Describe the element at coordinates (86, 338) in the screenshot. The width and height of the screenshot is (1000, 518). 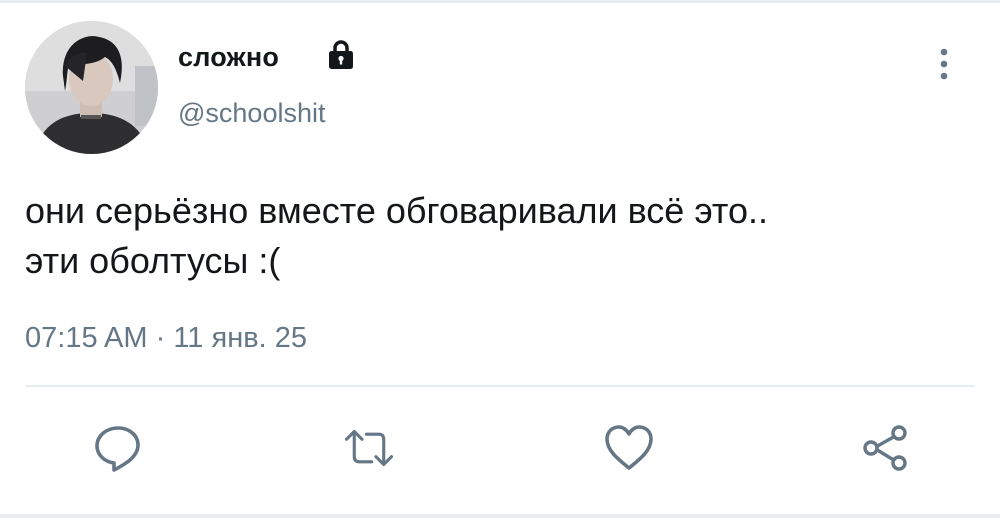
I see `tweet-time: 07:15 AM` at that location.